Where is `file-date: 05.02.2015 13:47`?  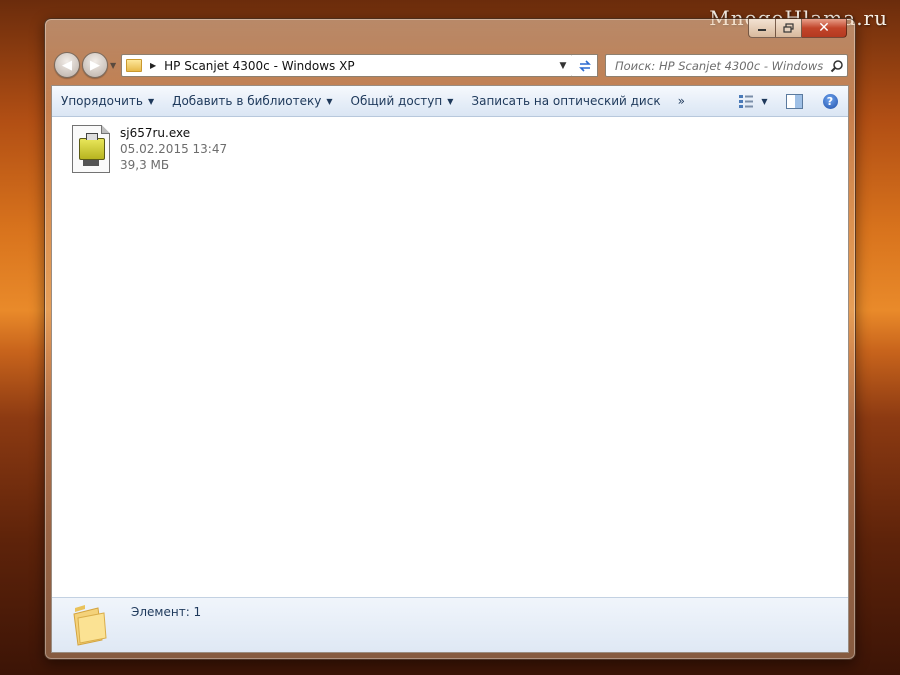 file-date: 05.02.2015 13:47 is located at coordinates (174, 149).